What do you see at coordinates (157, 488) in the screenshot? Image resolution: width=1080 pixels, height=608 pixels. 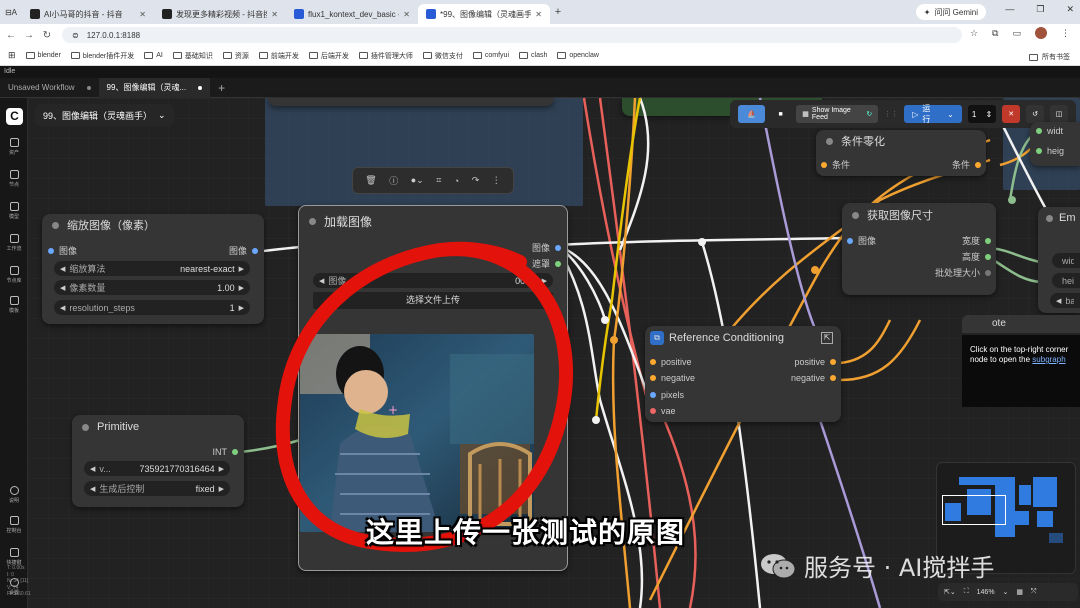 I see `widget-control-after-generate: ◀ 生成后控制 fixed ▶` at bounding box center [157, 488].